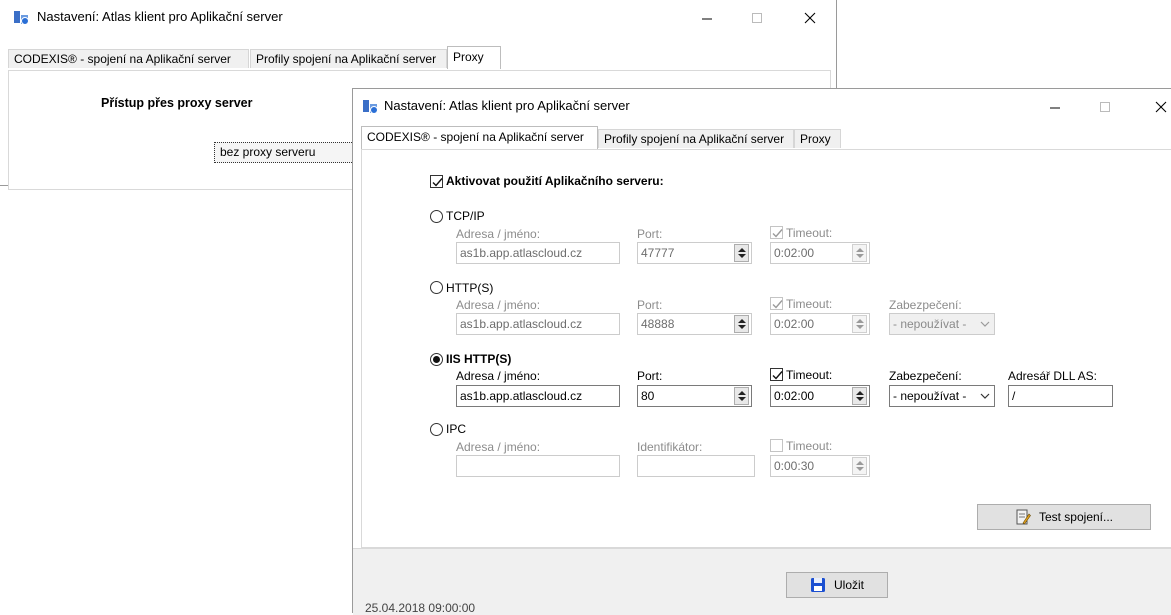 Image resolution: width=1171 pixels, height=615 pixels. Describe the element at coordinates (555, 181) in the screenshot. I see `activate-label: Aktivovat použití Aplikačního serveru:` at that location.